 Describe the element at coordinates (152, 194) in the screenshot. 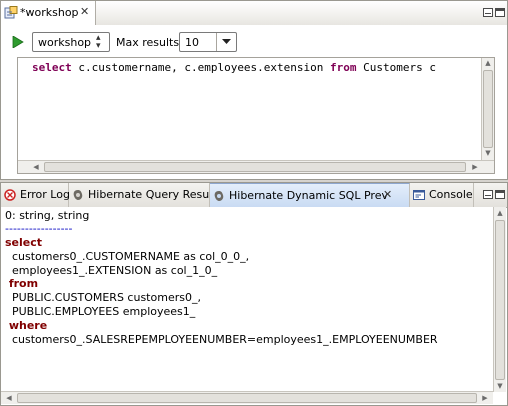

I see `tab-label: Hibernate Query Result` at that location.